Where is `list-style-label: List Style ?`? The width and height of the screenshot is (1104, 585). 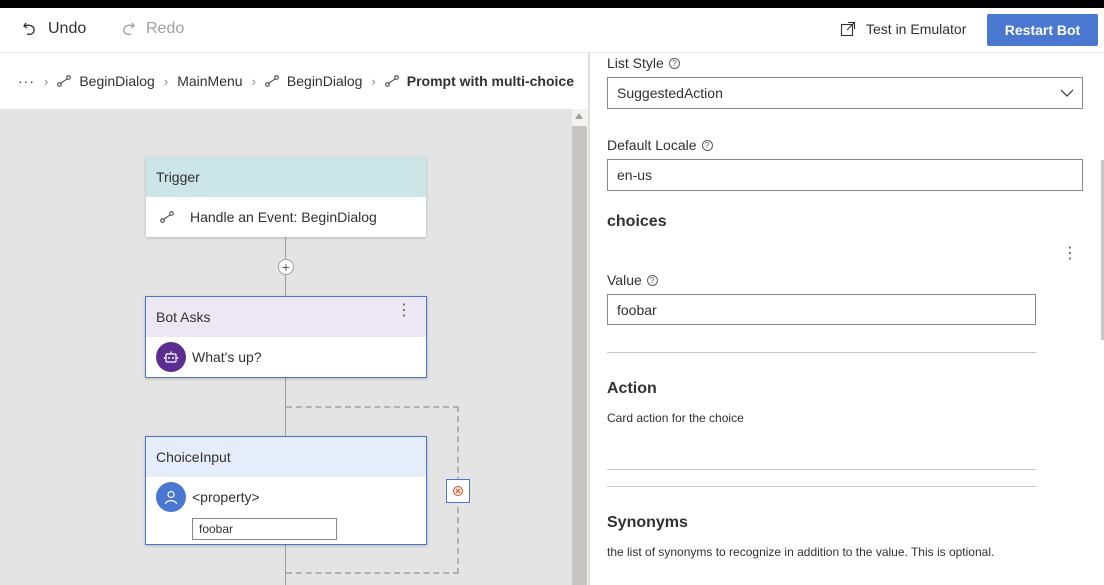 list-style-label: List Style ? is located at coordinates (643, 63).